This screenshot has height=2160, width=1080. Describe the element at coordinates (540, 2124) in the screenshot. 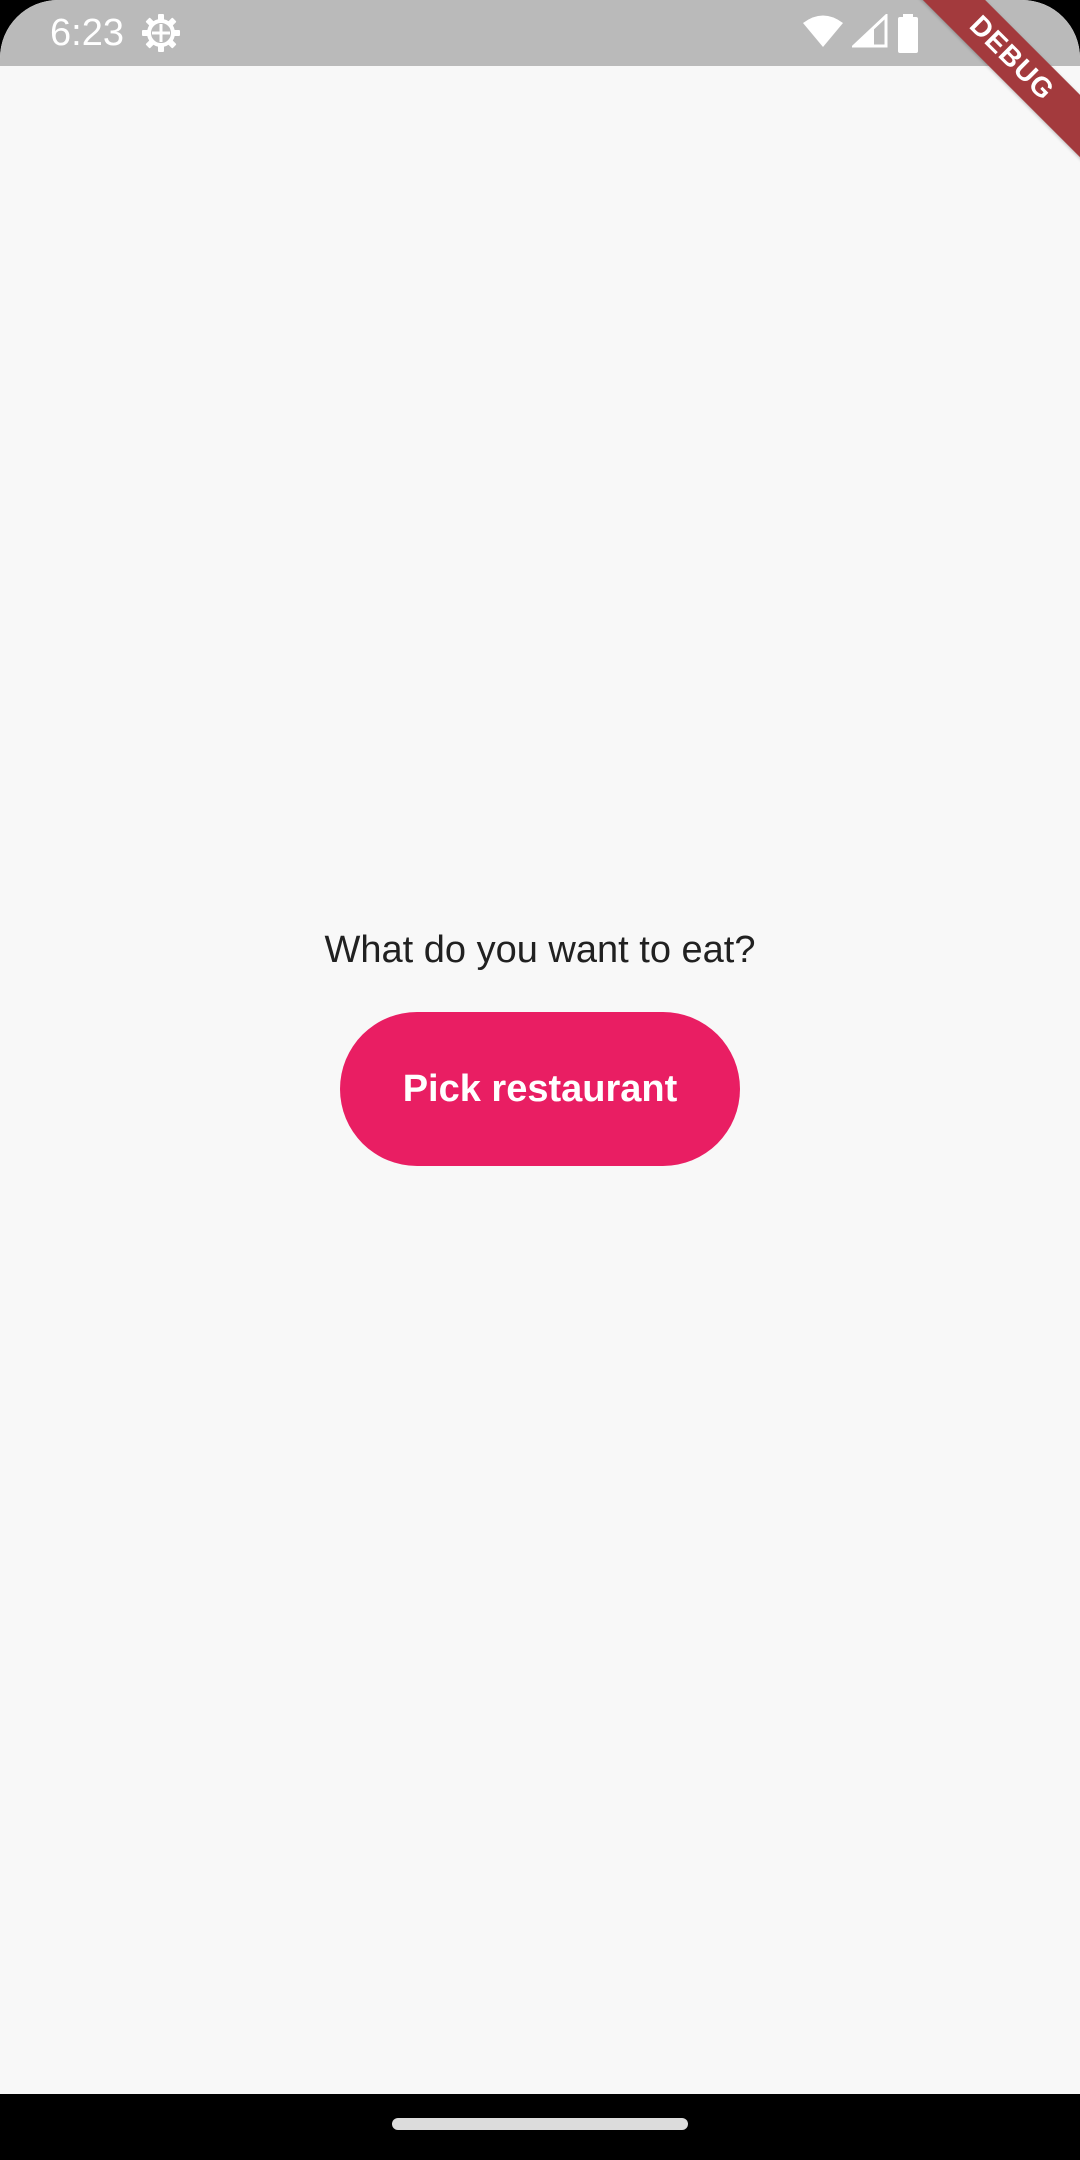

I see `home-gesture-pill` at that location.